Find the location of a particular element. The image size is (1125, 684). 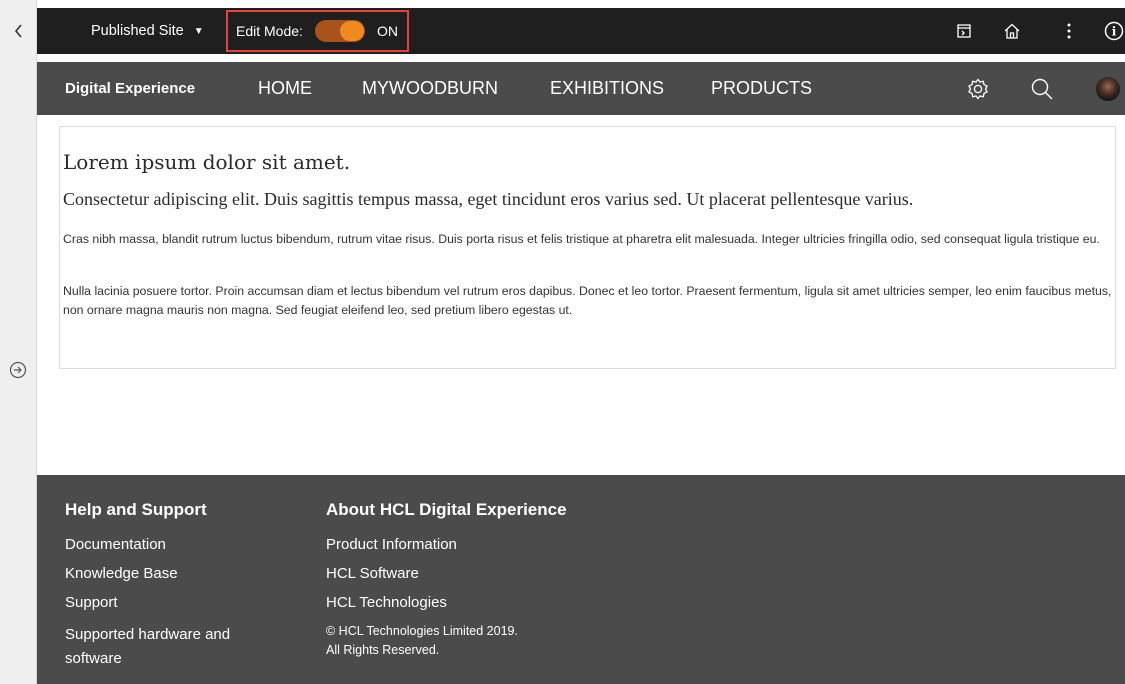

settings-icon is located at coordinates (978, 88).